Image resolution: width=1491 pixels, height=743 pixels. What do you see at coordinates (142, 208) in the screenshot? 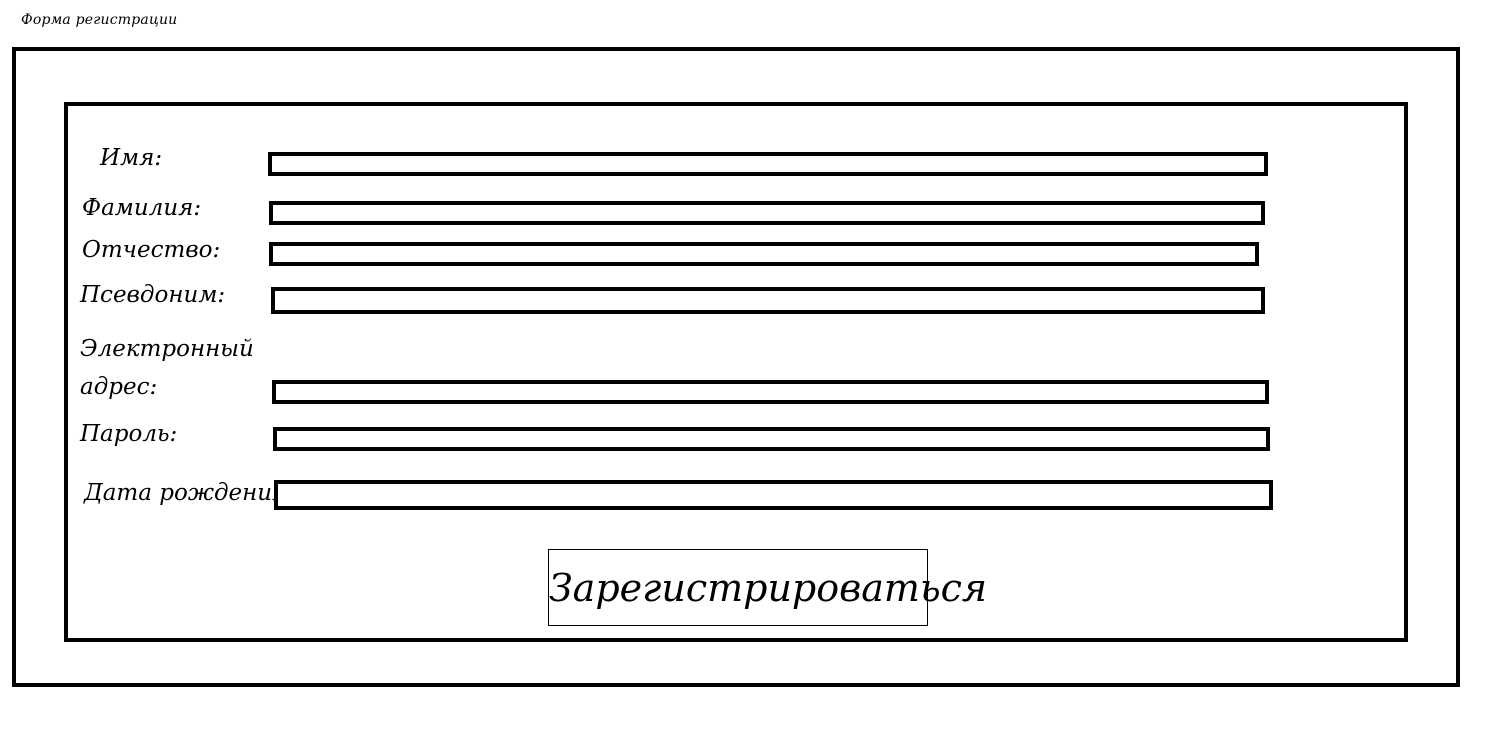
I see `last-name-label: Фамилия:` at bounding box center [142, 208].